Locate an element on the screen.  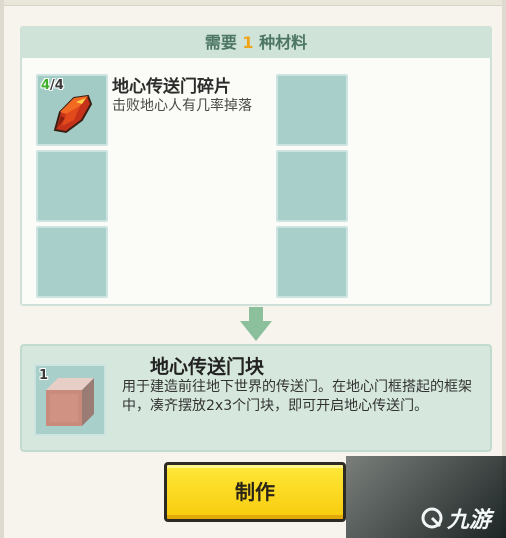
watermark: 九游 is located at coordinates (455, 518).